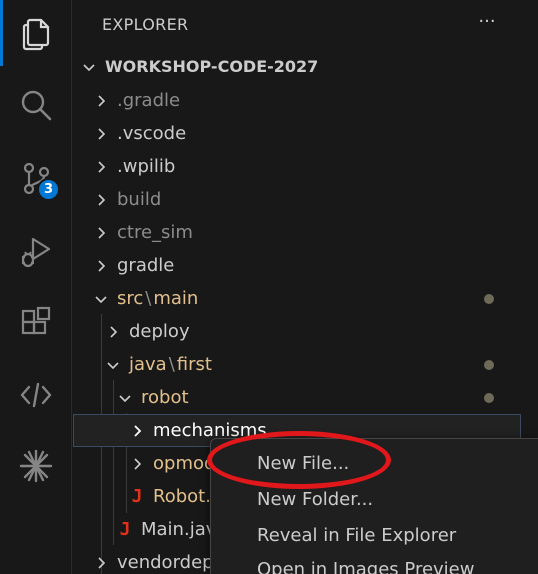 The image size is (538, 574). What do you see at coordinates (170, 562) in the screenshot?
I see `tree-item-label: vendordeps` at bounding box center [170, 562].